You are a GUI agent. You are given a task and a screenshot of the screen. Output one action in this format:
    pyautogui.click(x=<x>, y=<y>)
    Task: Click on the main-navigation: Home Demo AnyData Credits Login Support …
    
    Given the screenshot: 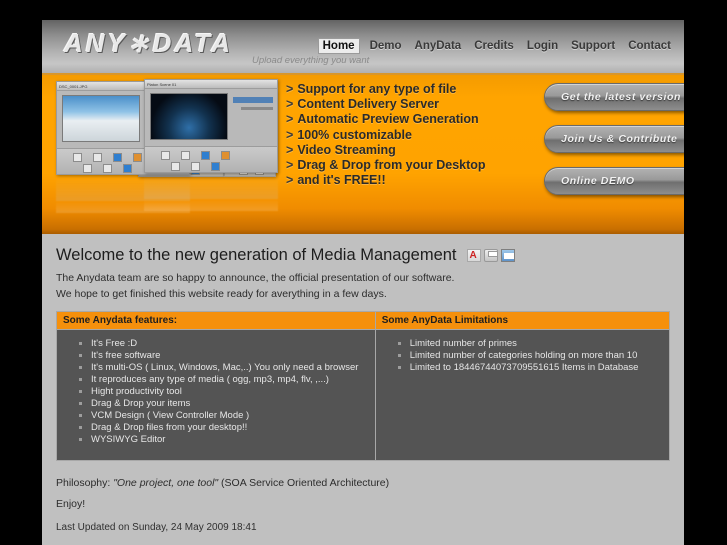 What is the action you would take?
    pyautogui.click(x=495, y=46)
    